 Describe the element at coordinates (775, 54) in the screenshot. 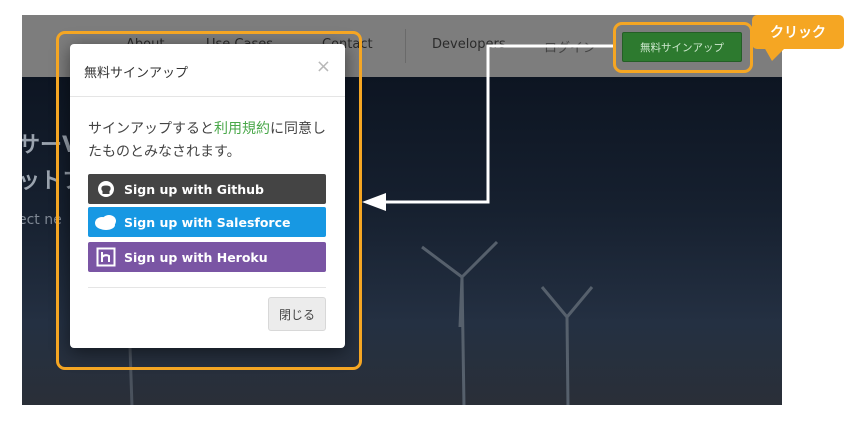

I see `callout-tail` at that location.